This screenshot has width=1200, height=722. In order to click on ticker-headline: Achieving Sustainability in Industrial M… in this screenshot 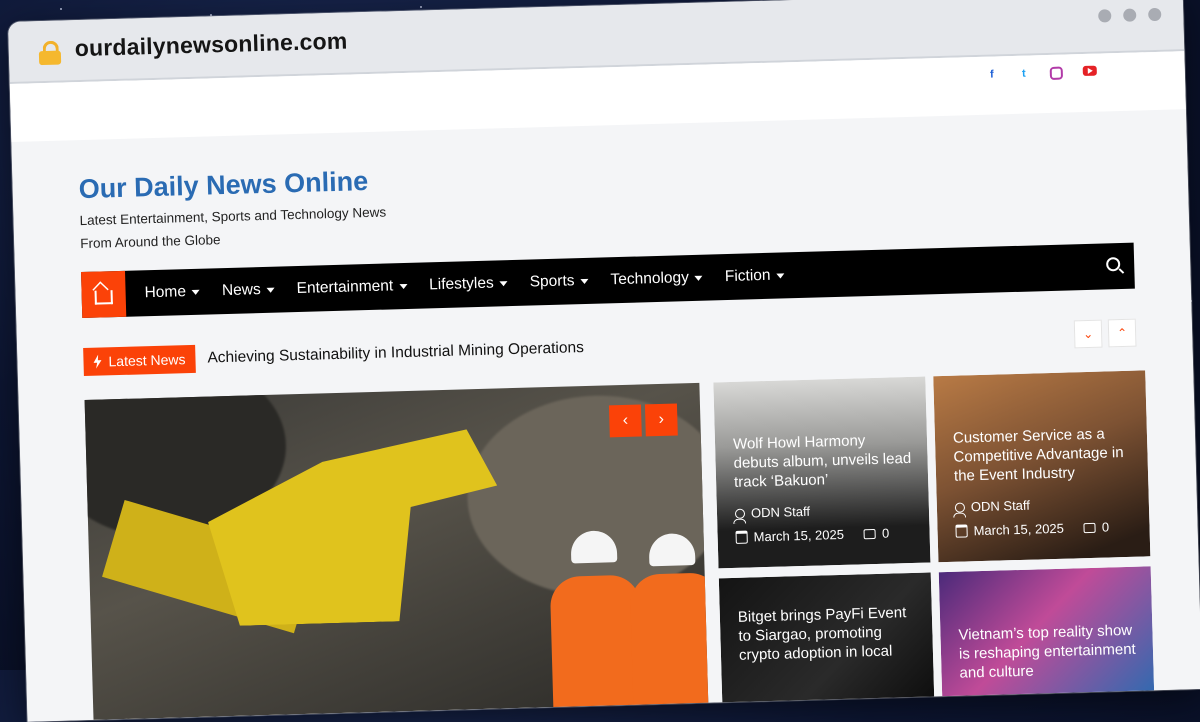, I will do `click(395, 353)`.